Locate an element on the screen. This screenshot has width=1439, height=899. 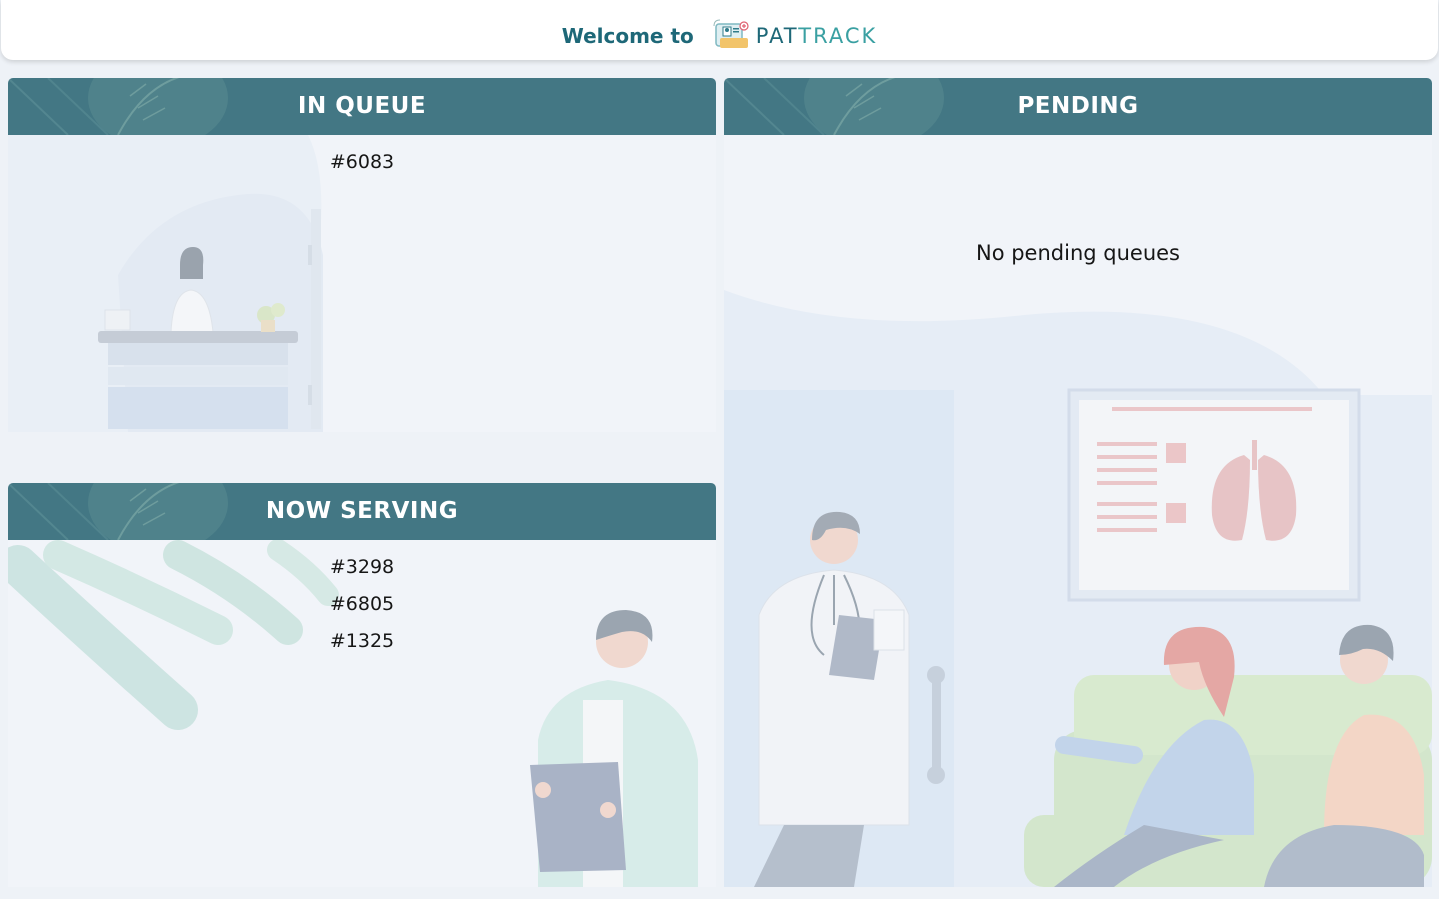
in-queue-list: #6083 is located at coordinates (362, 167).